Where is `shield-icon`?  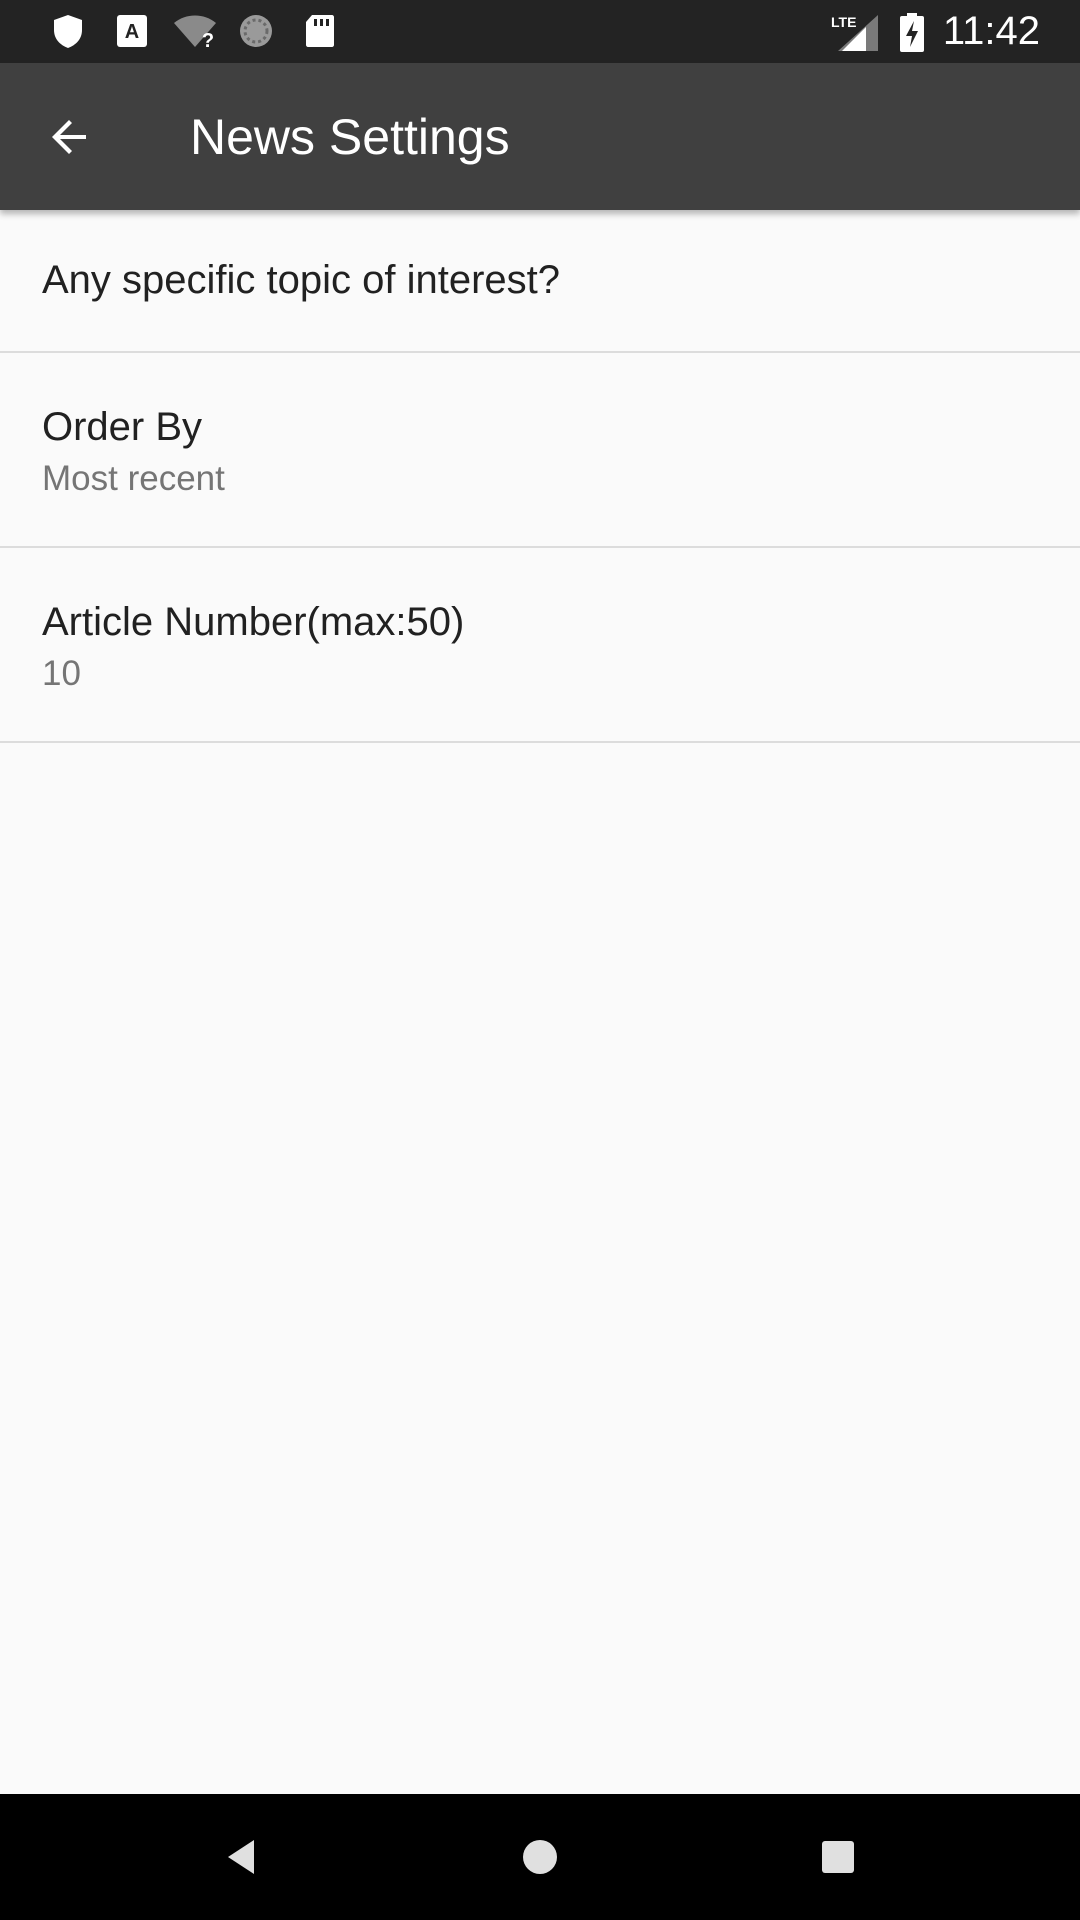 shield-icon is located at coordinates (68, 31).